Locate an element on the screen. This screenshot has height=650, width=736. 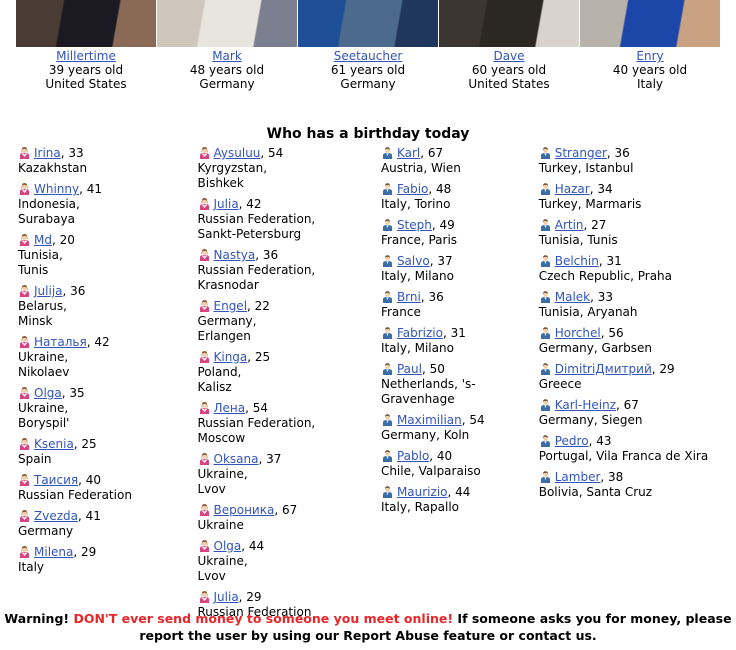
featured-member-name-link: Seetaucher is located at coordinates (368, 56).